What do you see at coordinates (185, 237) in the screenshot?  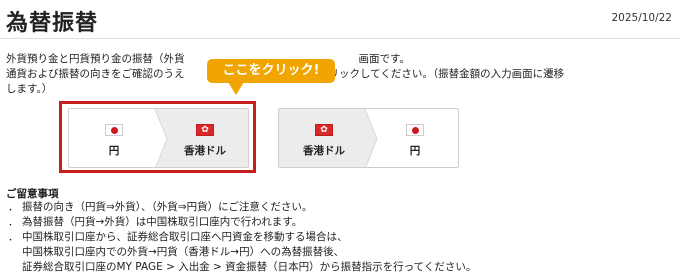 I see `note-text: 中国株取引口座から、証券総合取引口座へ円資金を移動する場合は、` at bounding box center [185, 237].